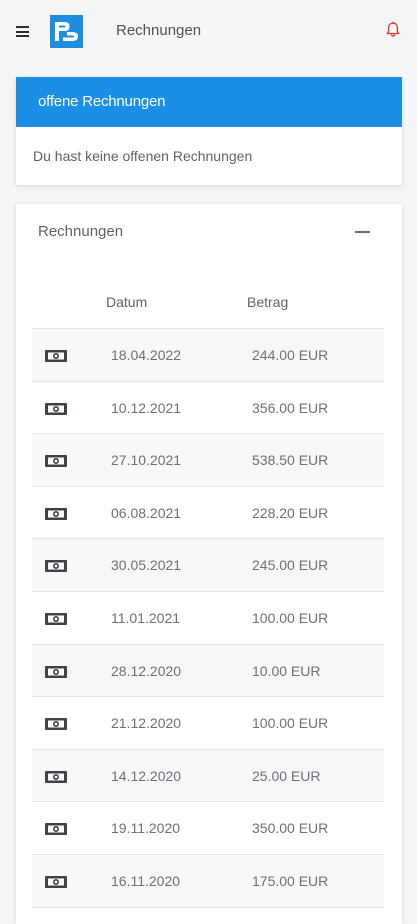 This screenshot has height=924, width=417. Describe the element at coordinates (81, 231) in the screenshot. I see `invoices-title: Rechnungen` at that location.